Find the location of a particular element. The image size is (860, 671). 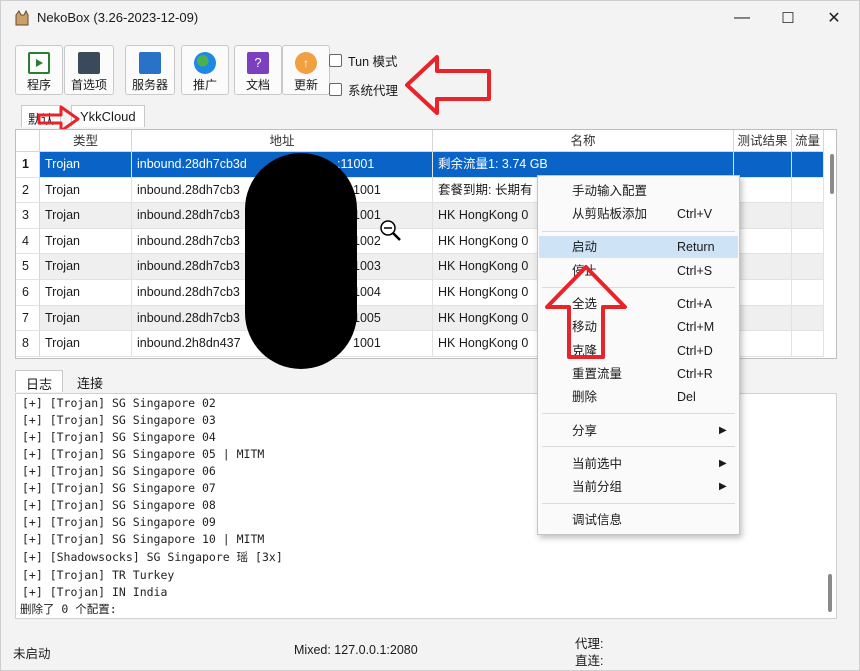

log-line: [+] [Trojan] SG Singapore 06 is located at coordinates (119, 471).